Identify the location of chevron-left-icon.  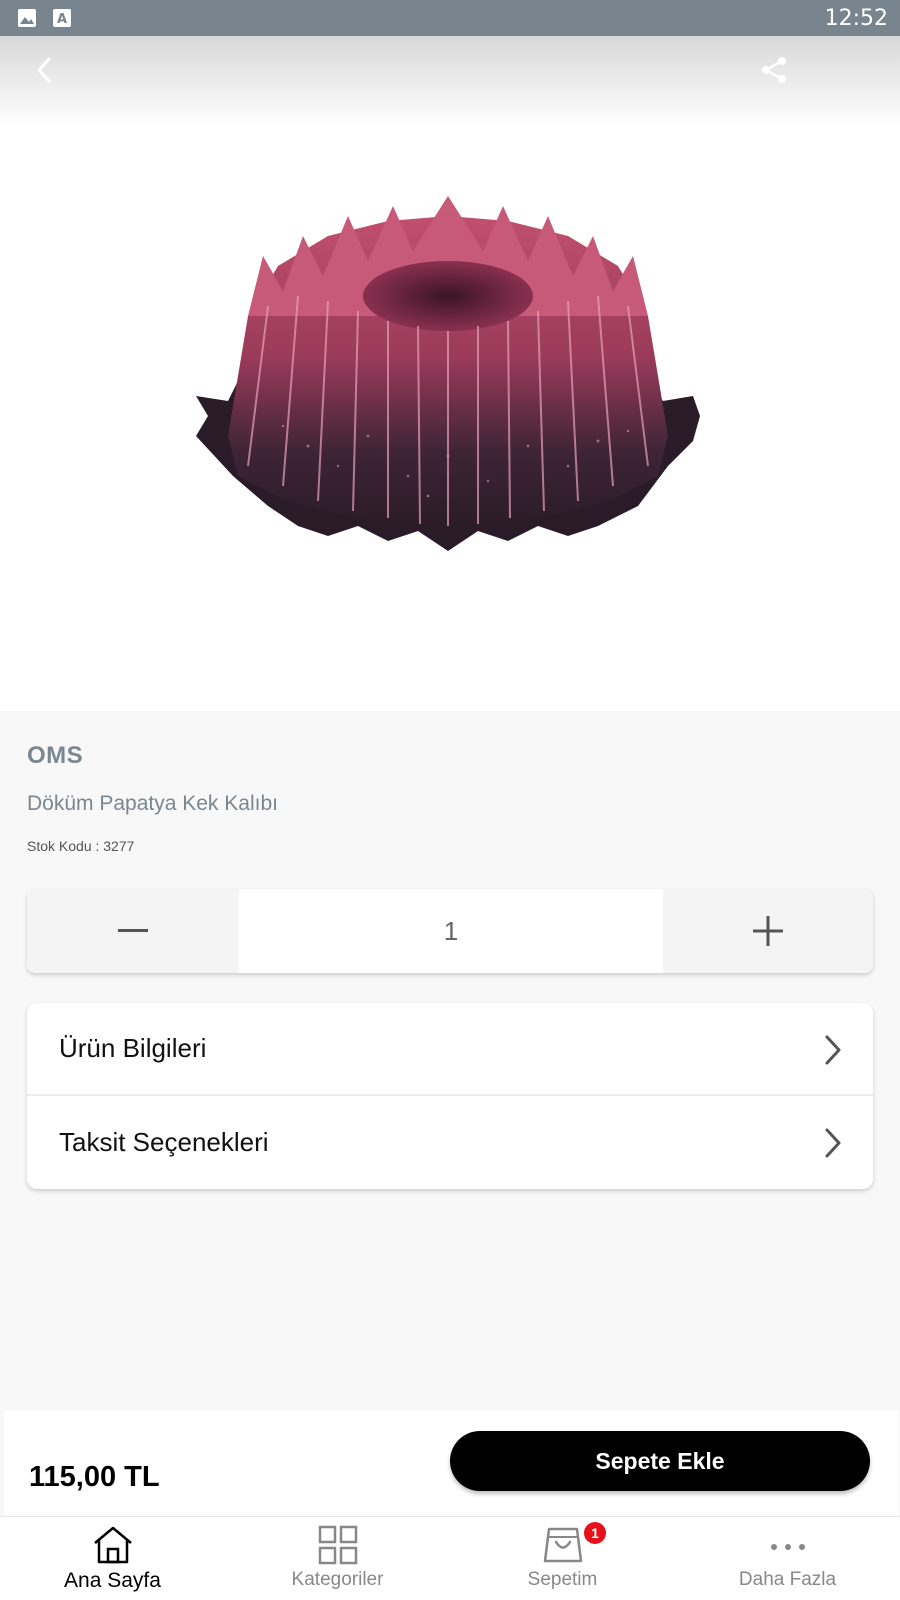
(44, 70).